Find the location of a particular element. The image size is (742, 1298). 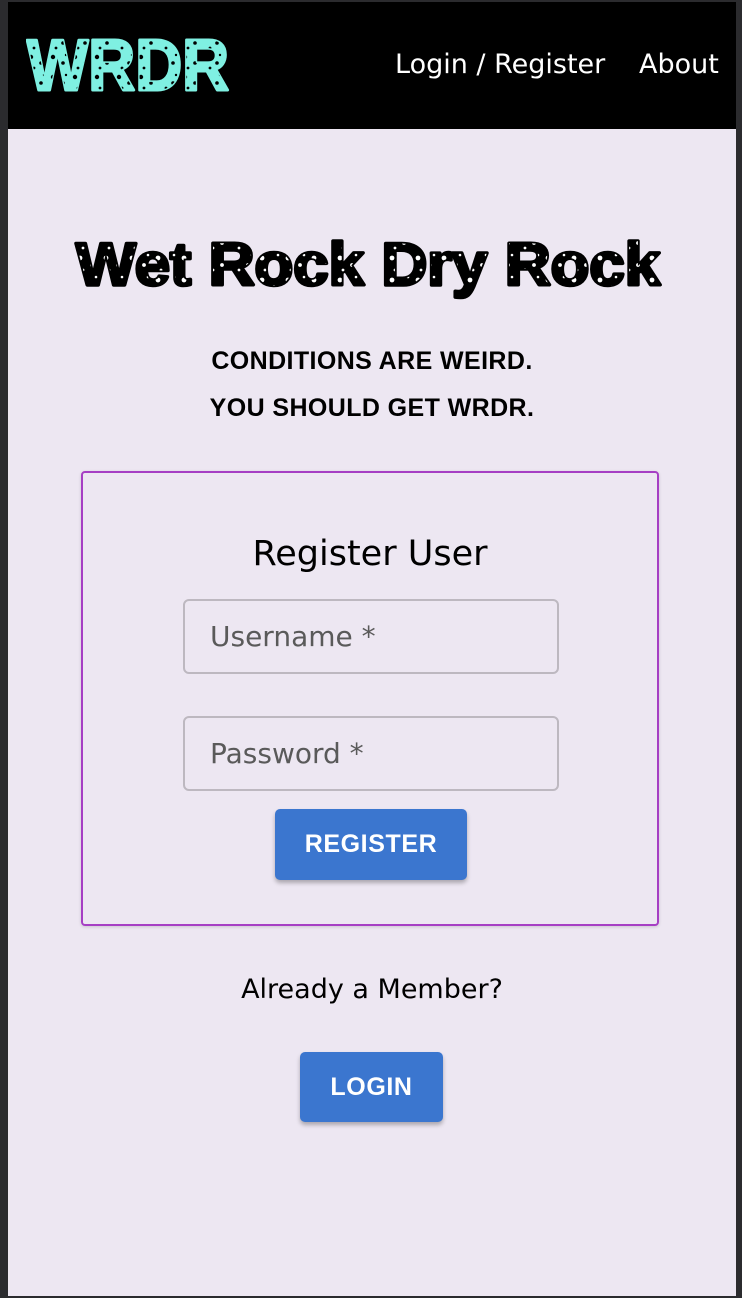

tagline-line-1: CONDITIONS ARE WEIRD. is located at coordinates (372, 361).